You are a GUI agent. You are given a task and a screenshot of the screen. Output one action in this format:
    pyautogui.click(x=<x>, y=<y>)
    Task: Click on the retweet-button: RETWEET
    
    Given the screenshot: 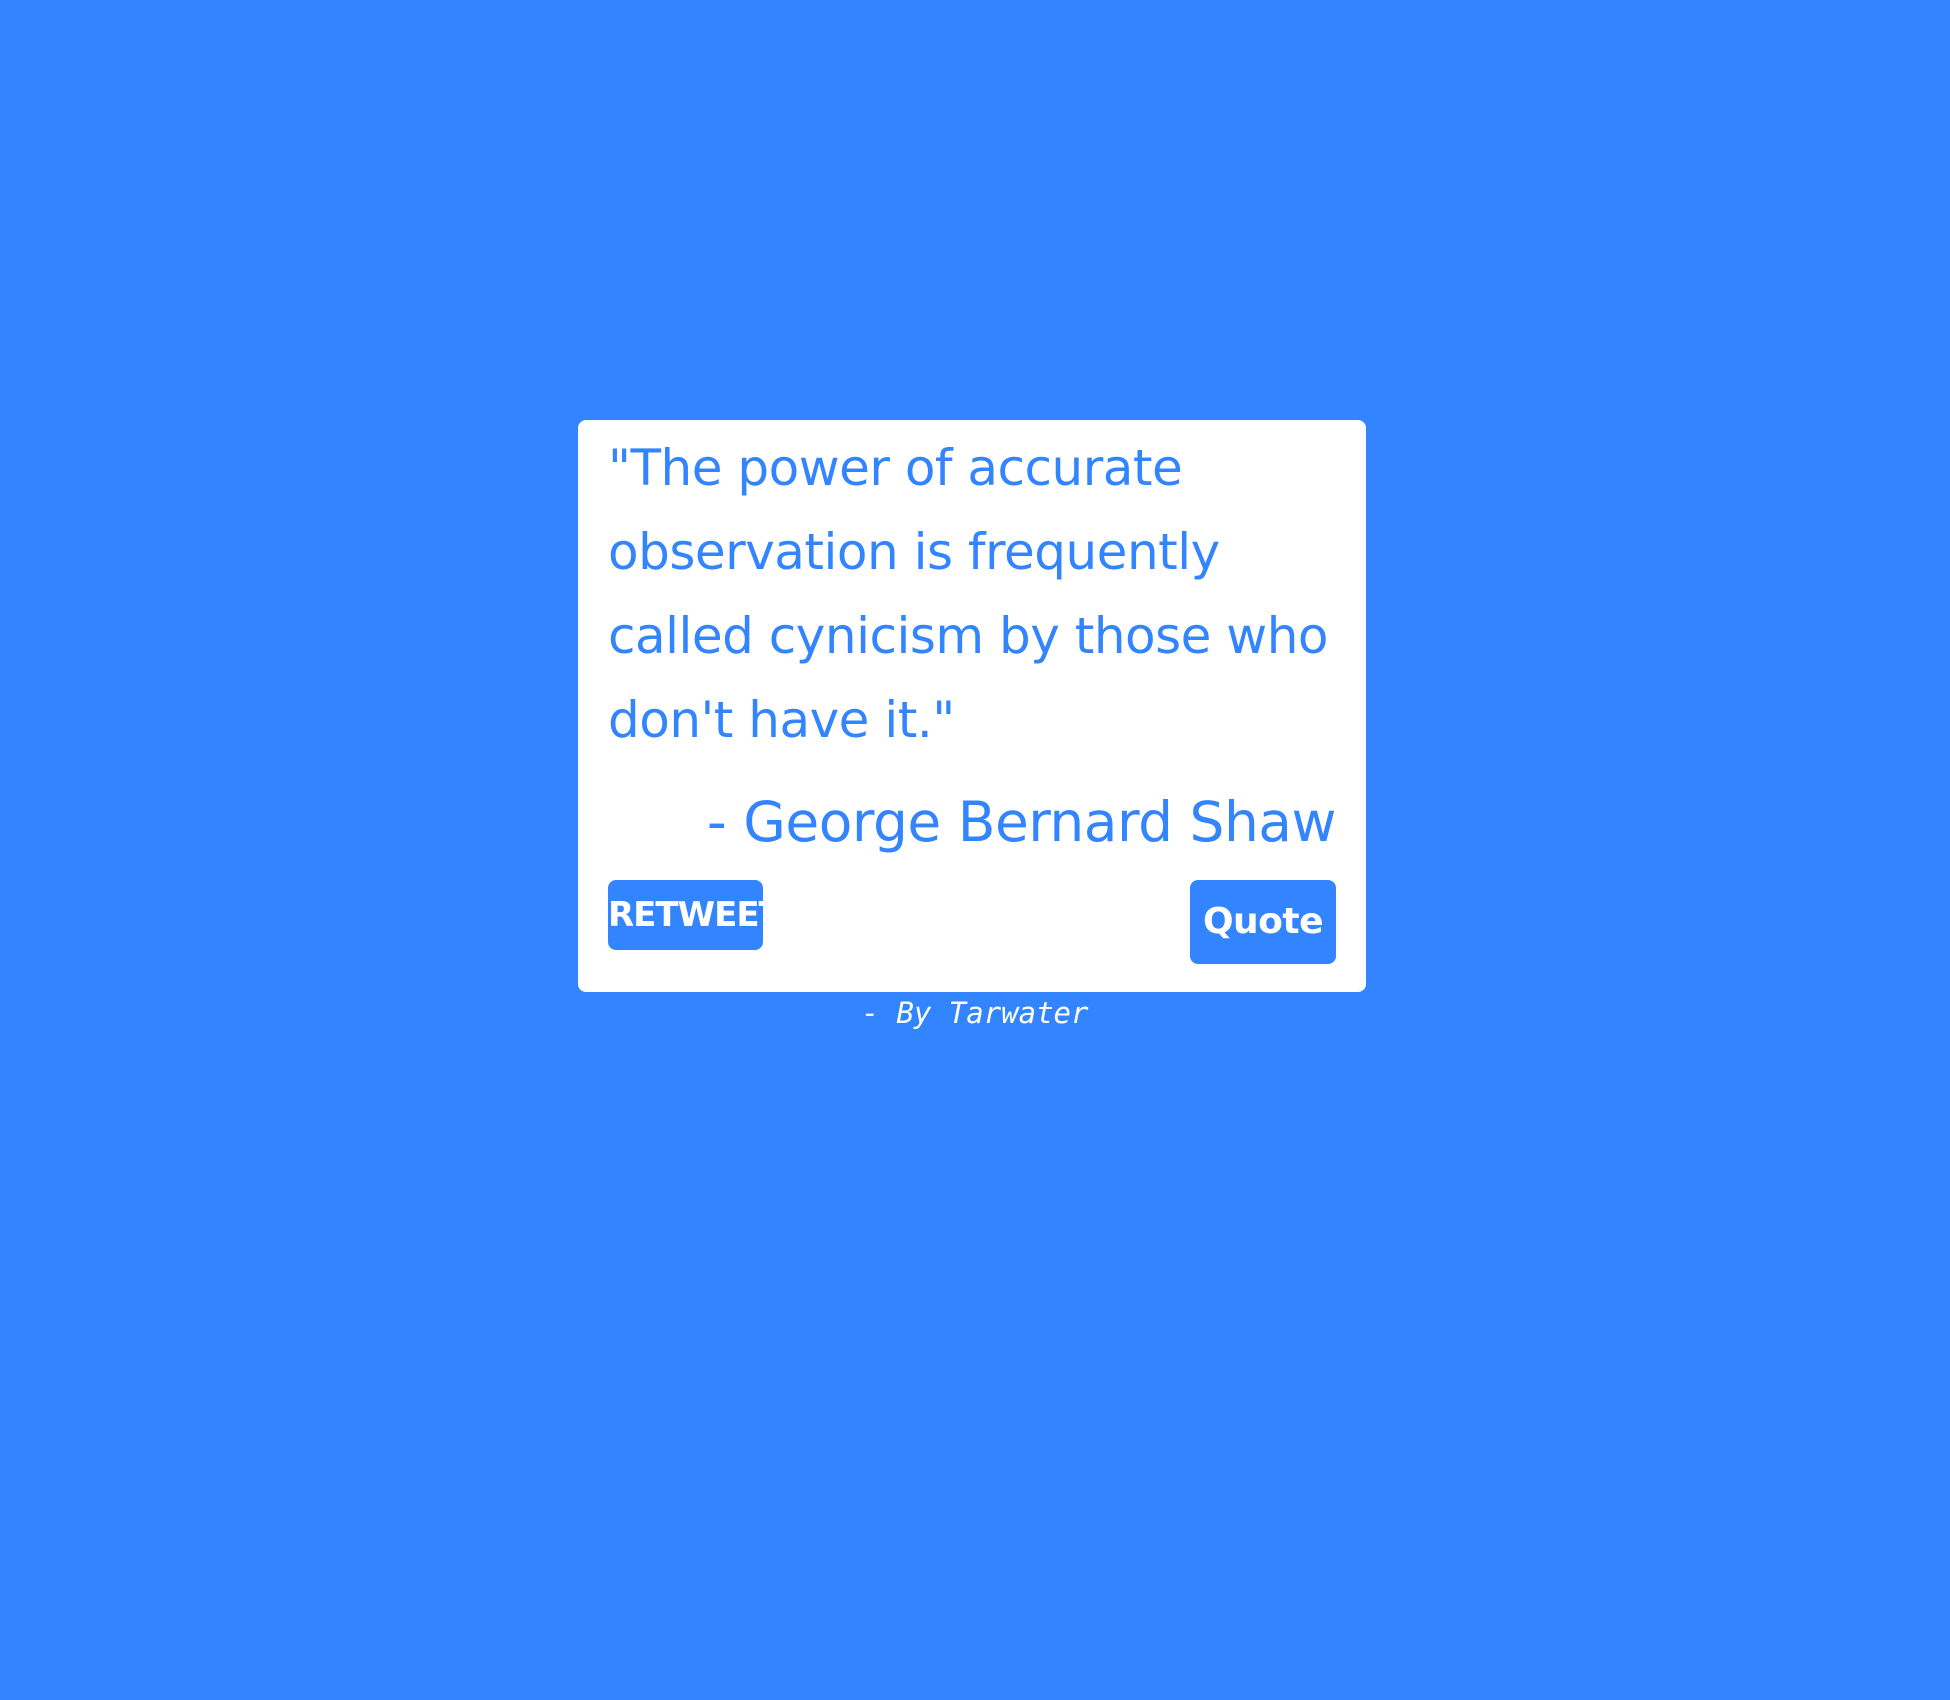 What is the action you would take?
    pyautogui.click(x=695, y=915)
    